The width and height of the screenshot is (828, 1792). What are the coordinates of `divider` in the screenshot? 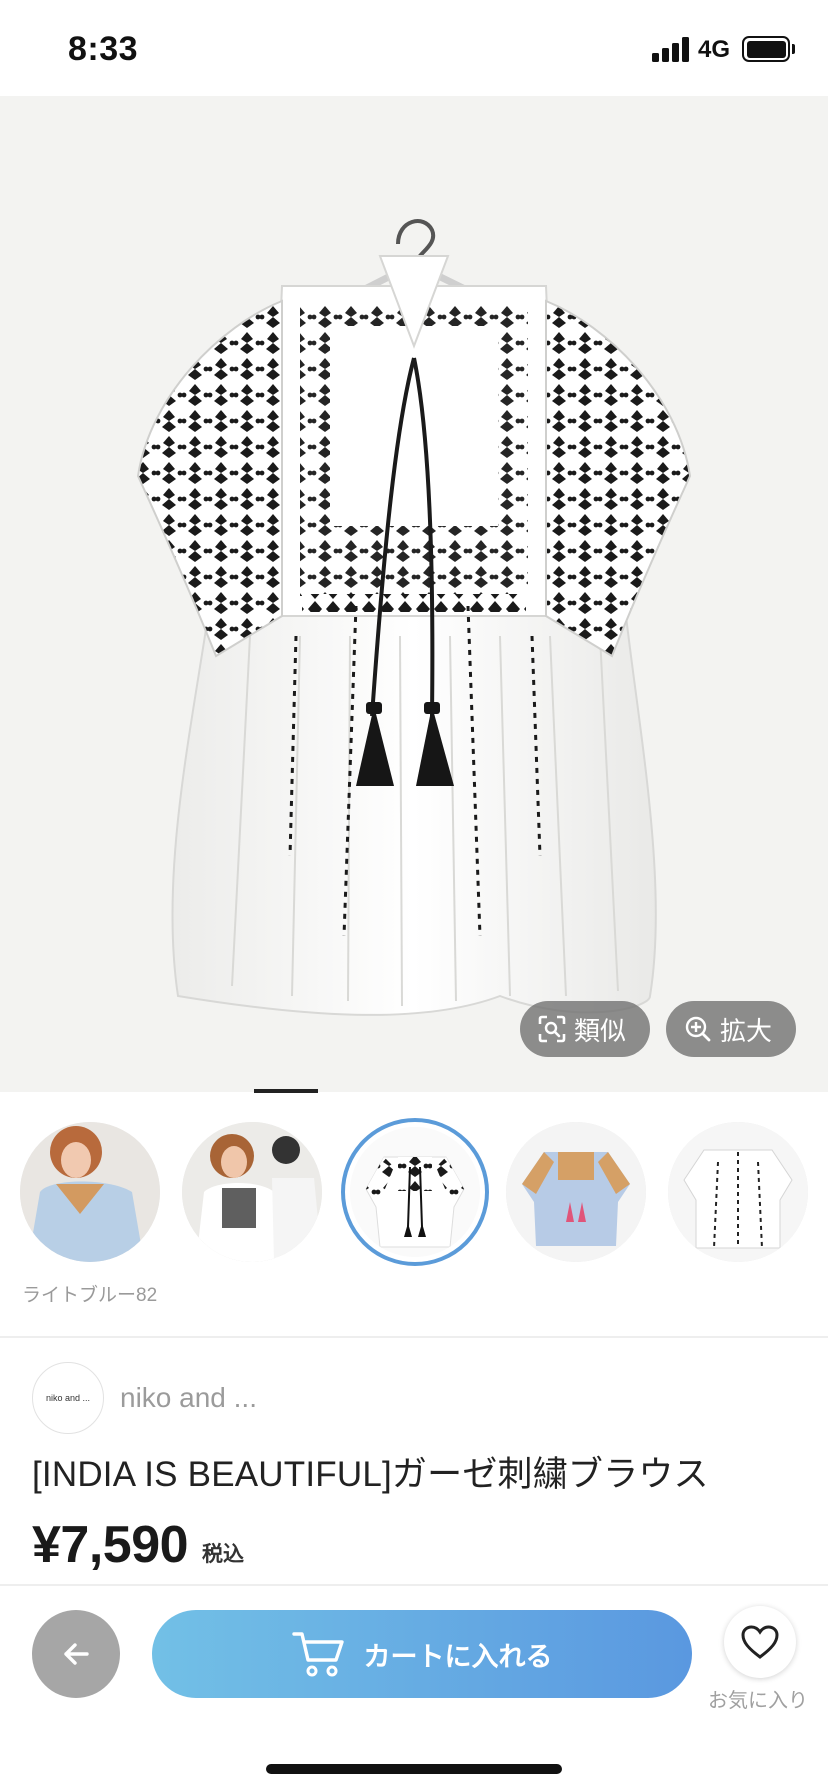 It's located at (414, 1337).